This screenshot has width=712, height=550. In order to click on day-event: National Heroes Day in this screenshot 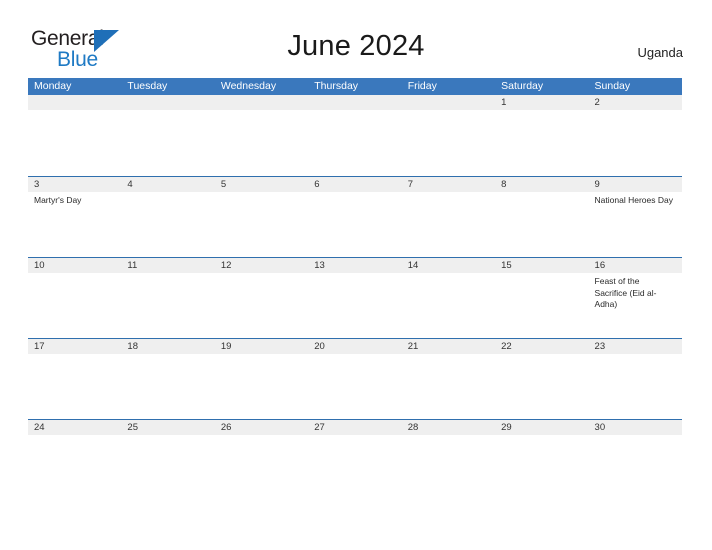, I will do `click(635, 224)`.